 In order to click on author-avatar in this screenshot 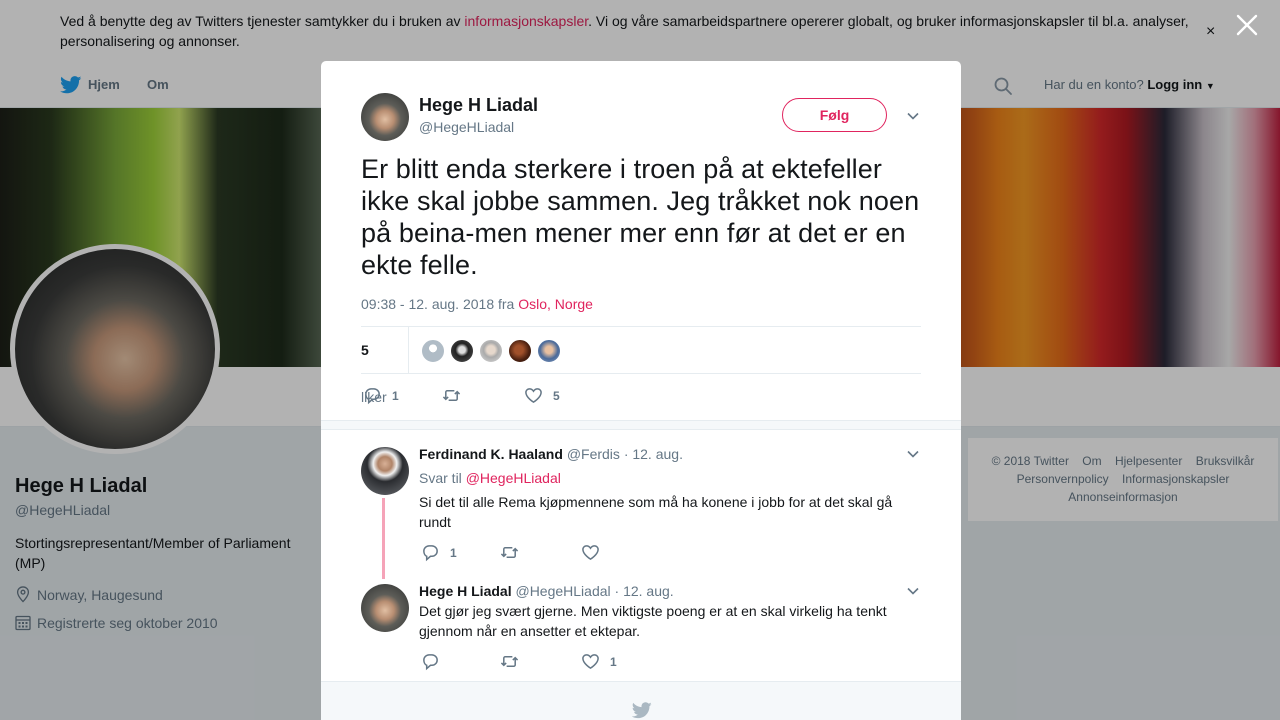, I will do `click(385, 117)`.